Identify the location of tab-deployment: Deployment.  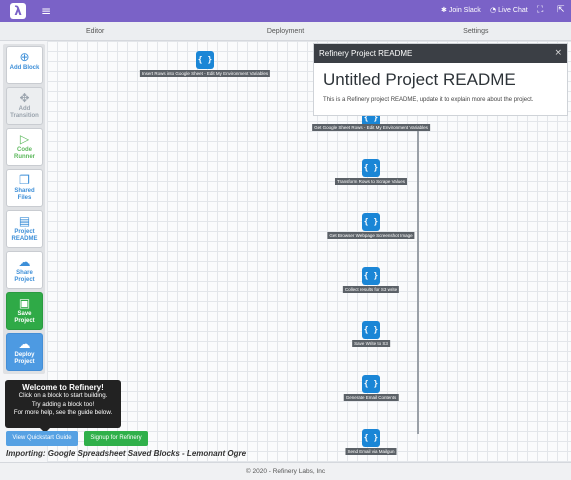
(285, 31).